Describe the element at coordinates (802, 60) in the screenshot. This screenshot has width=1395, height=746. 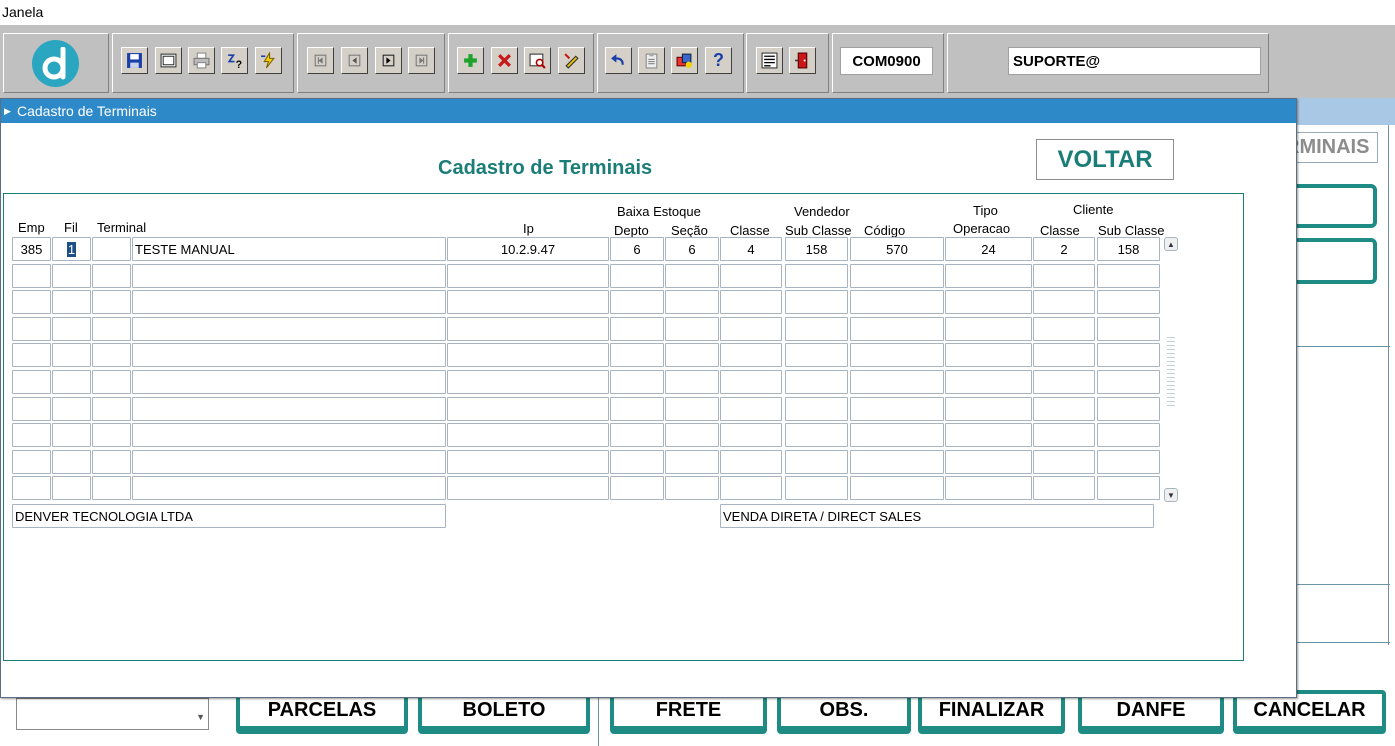
I see `exit-door-icon` at that location.